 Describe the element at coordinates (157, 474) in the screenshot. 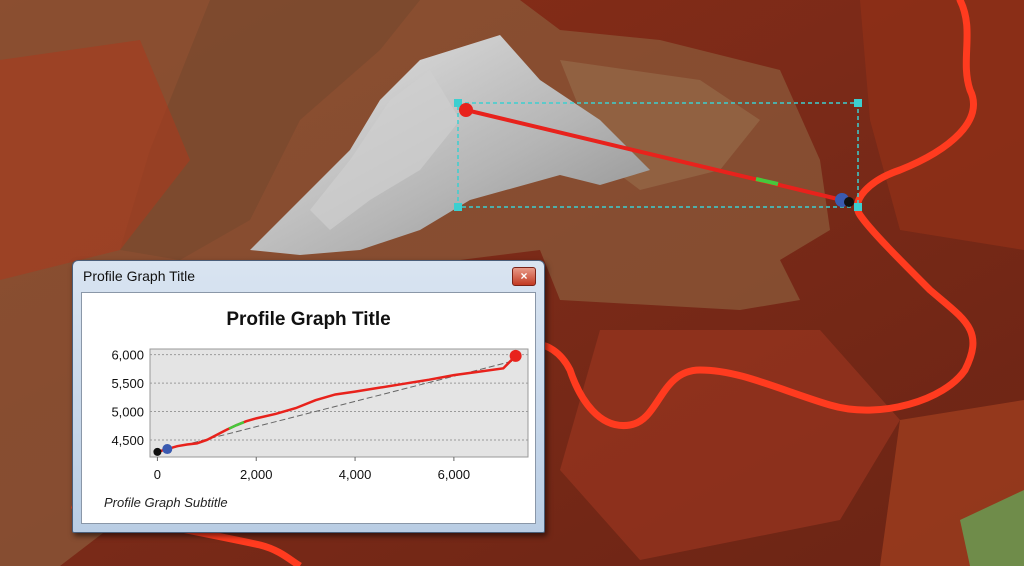

I see `x-tick-label: 0` at that location.